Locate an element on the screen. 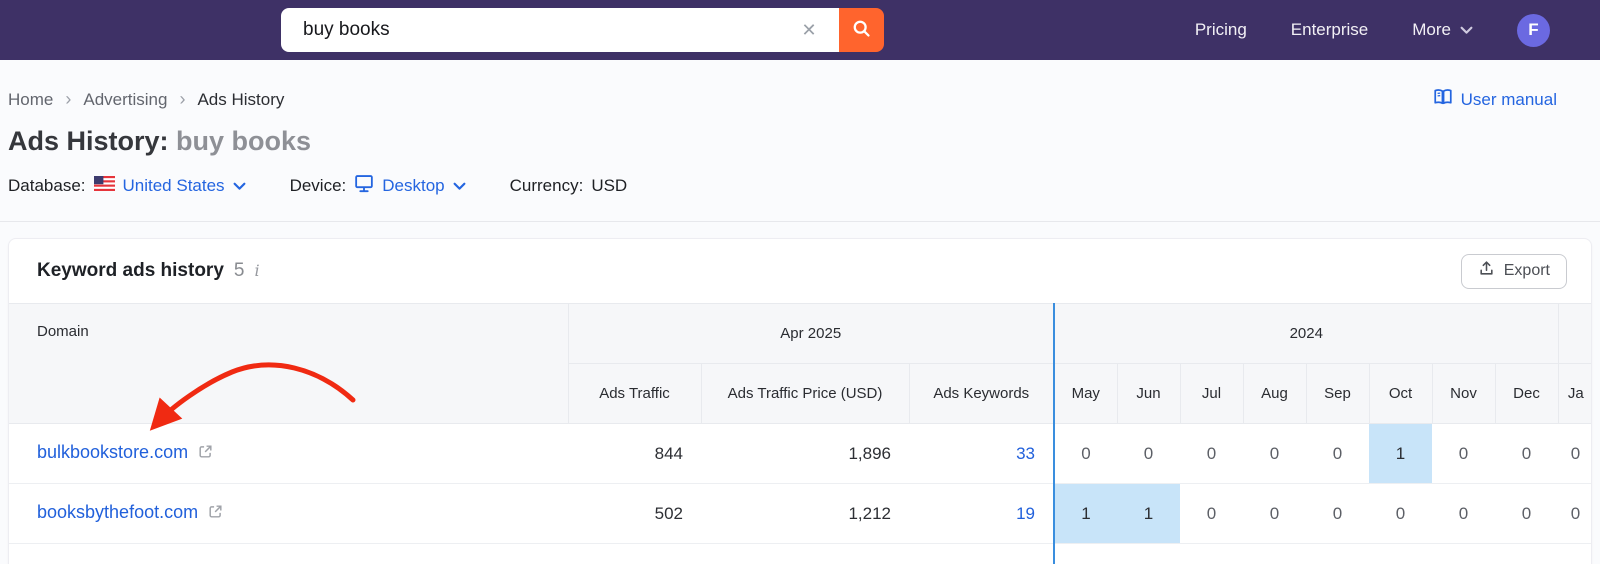  device-label: Device: is located at coordinates (318, 185).